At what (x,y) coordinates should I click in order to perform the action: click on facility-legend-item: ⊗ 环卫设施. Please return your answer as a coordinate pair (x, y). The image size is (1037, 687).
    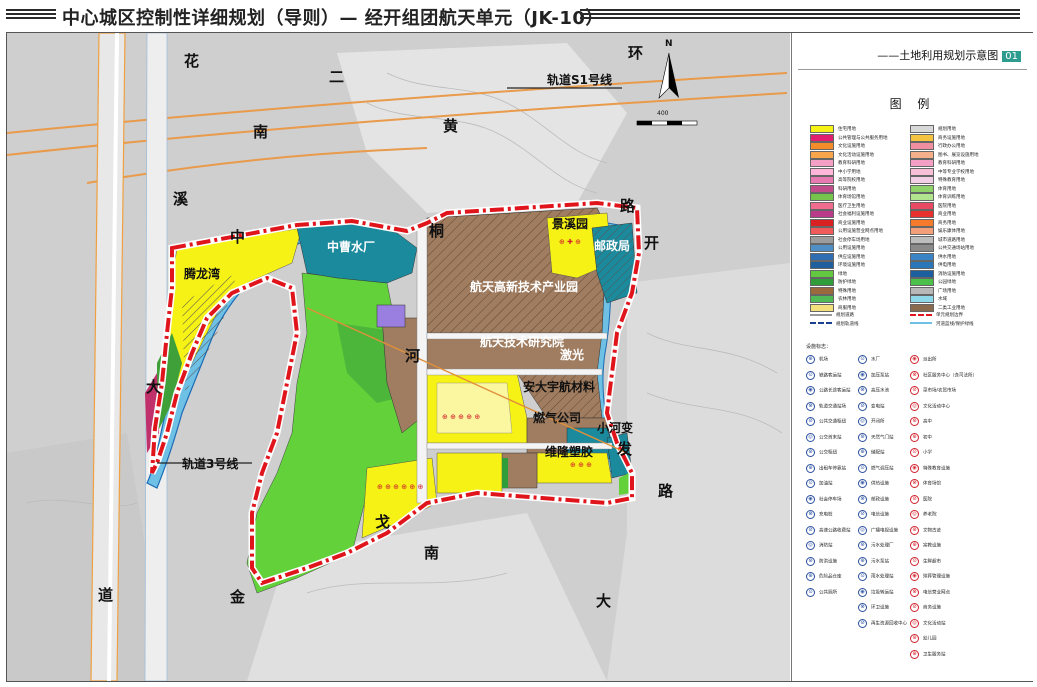
    Looking at the image, I should click on (873, 608).